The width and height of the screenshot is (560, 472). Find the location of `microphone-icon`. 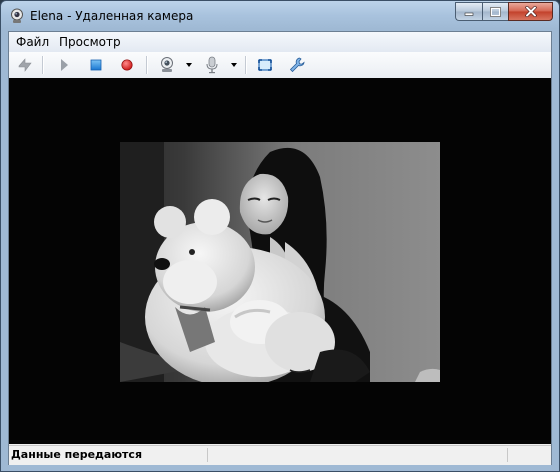

microphone-icon is located at coordinates (212, 65).